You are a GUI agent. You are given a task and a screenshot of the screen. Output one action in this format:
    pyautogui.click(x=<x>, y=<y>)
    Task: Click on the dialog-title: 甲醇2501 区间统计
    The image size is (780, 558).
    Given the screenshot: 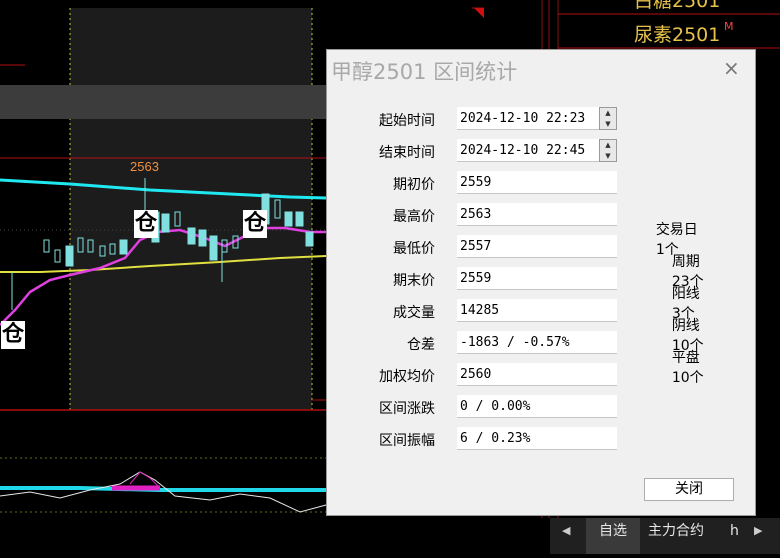 What is the action you would take?
    pyautogui.click(x=424, y=72)
    